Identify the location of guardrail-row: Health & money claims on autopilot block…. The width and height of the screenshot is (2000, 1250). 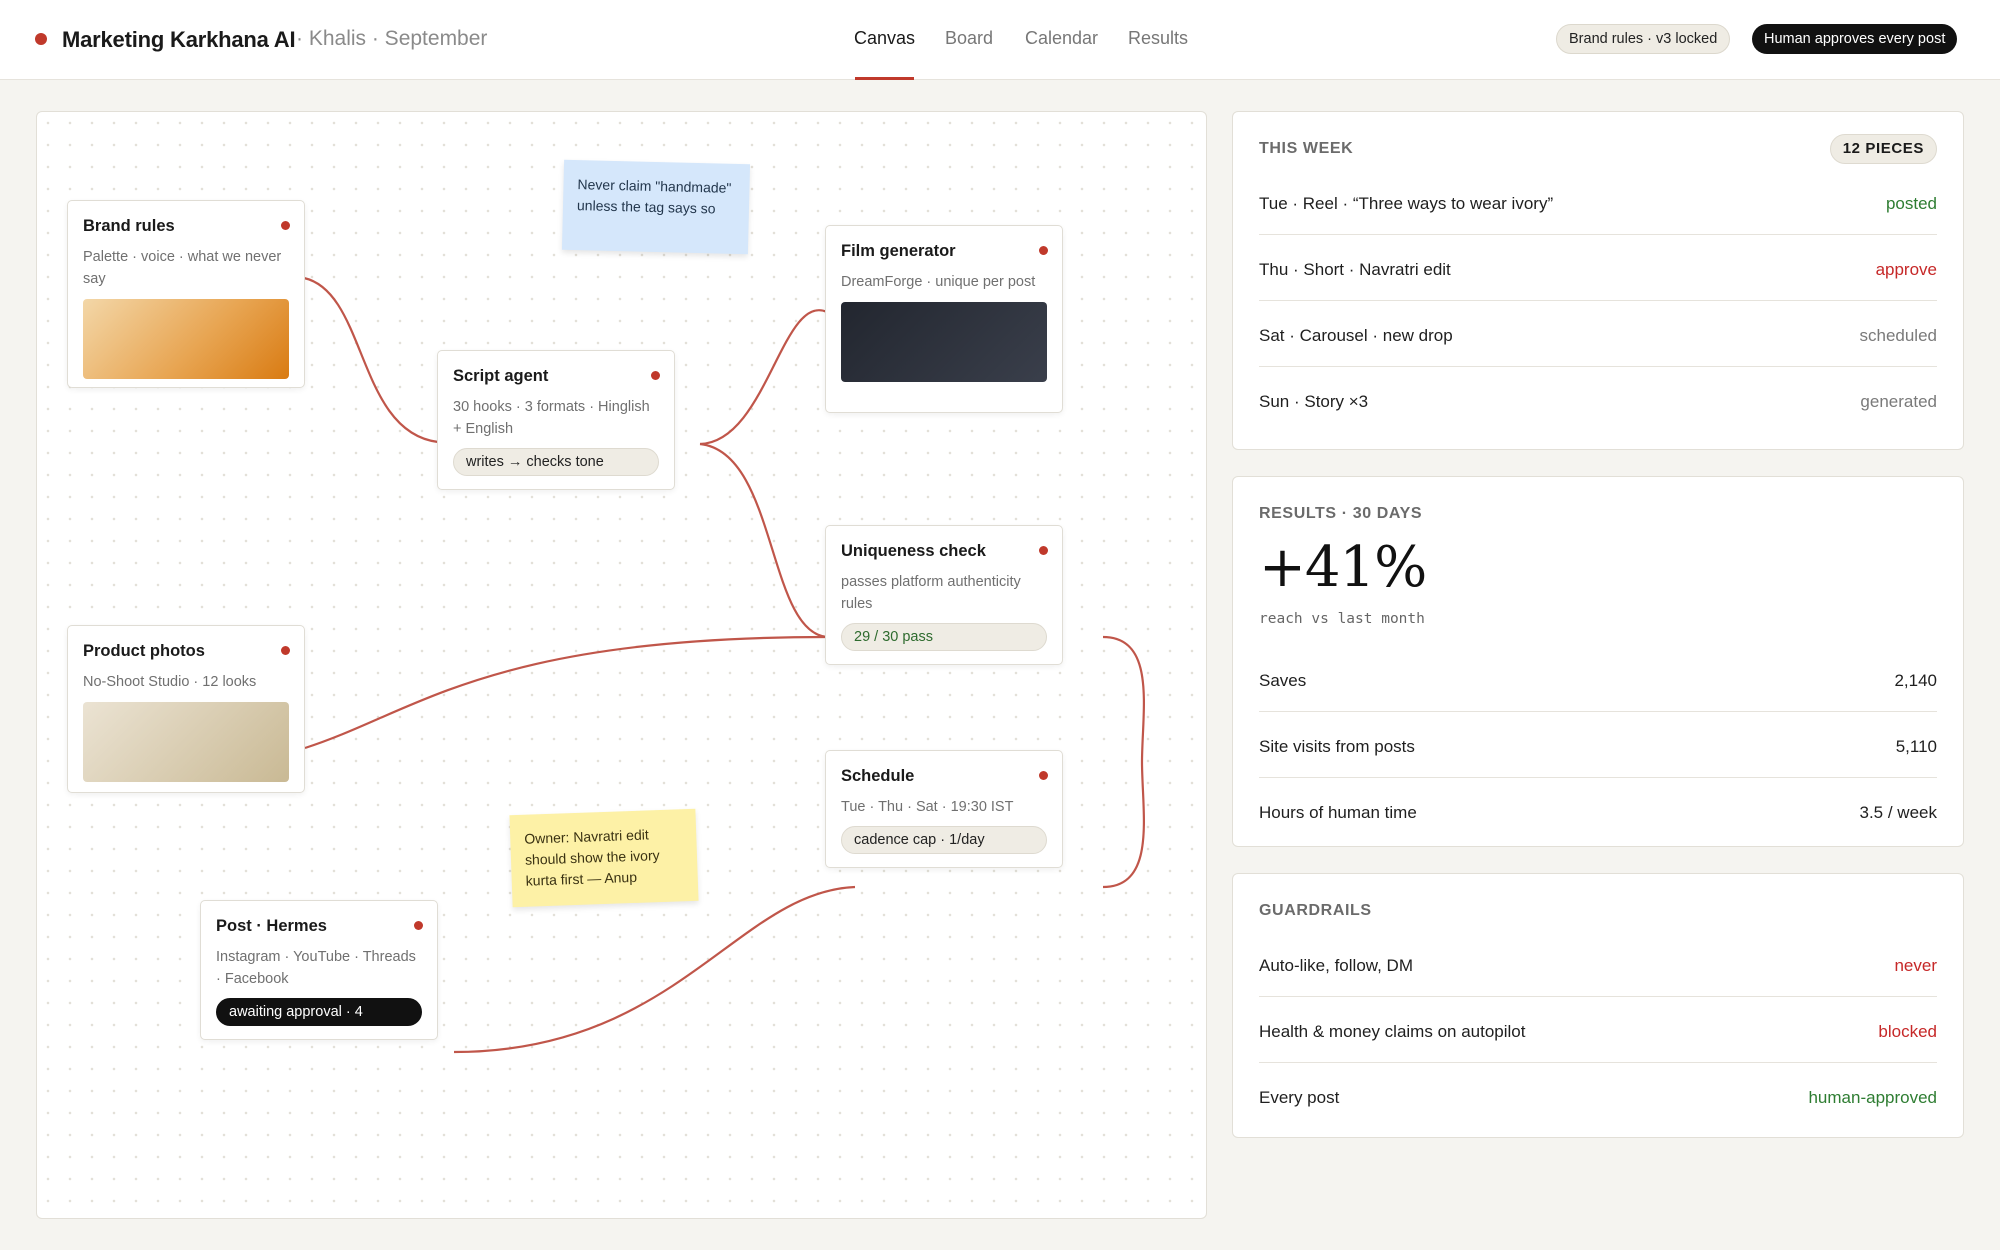
(1598, 1030).